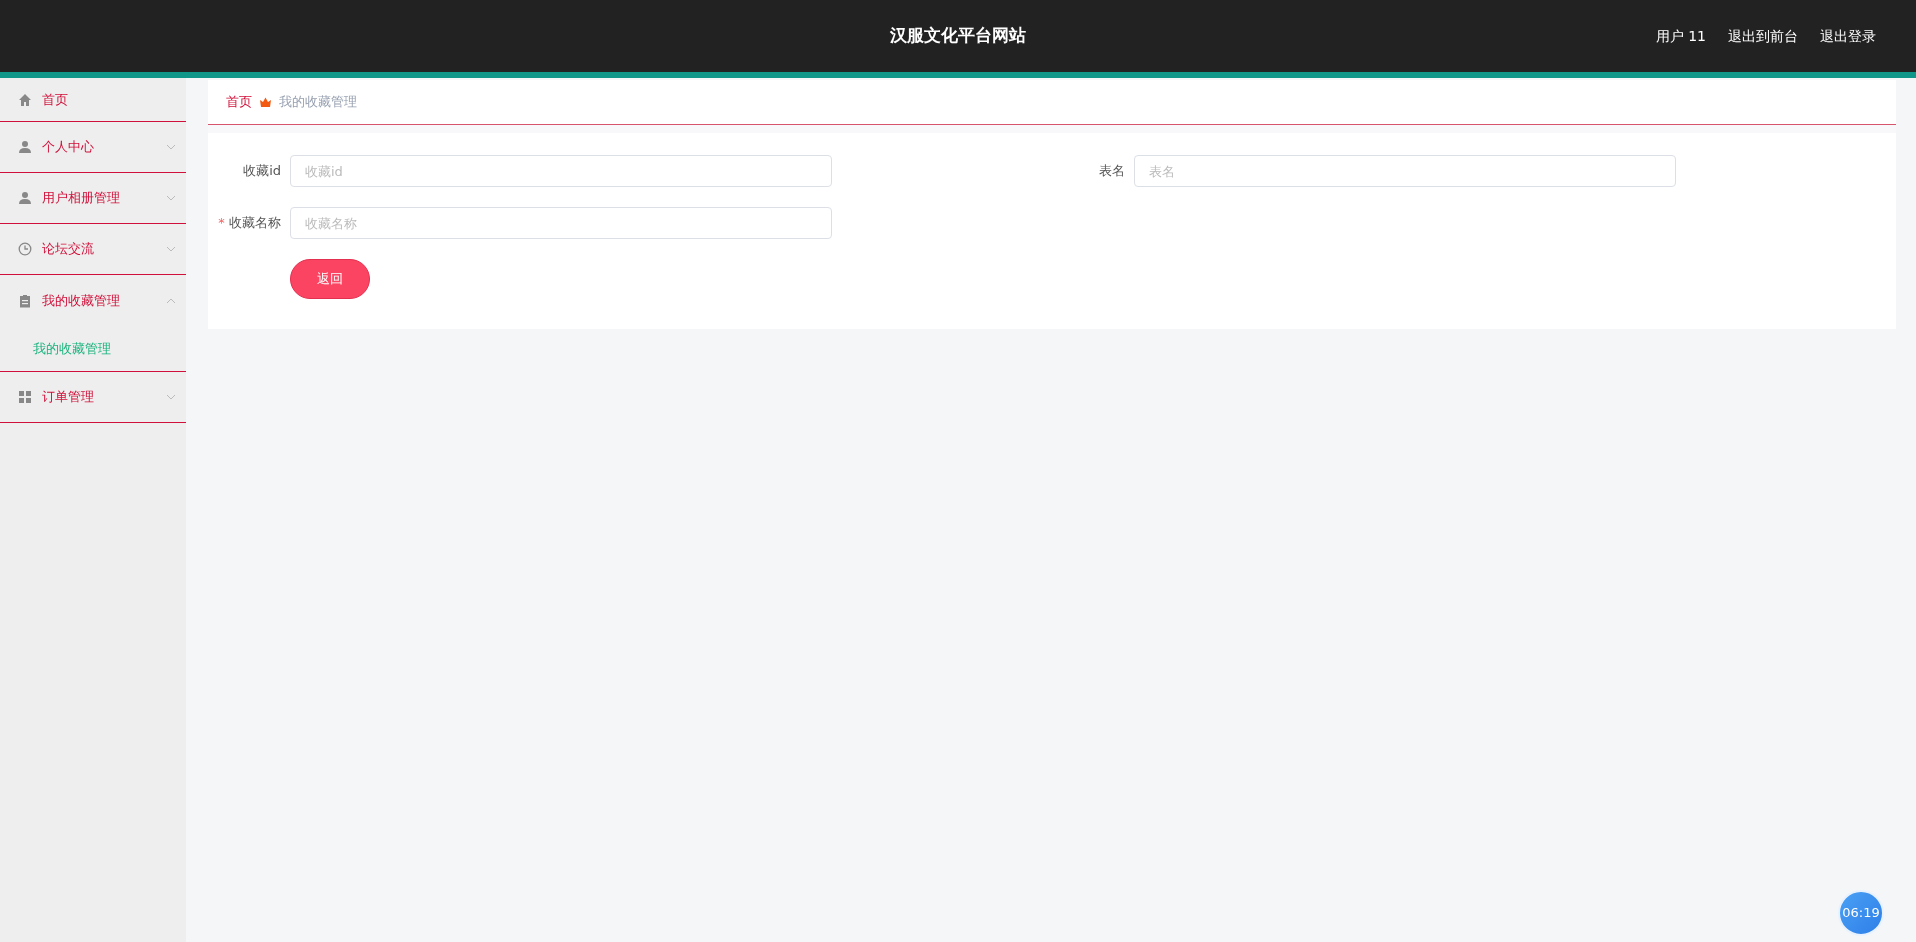 The width and height of the screenshot is (1916, 942). What do you see at coordinates (1405, 171) in the screenshot?
I see `input-field: 表名` at bounding box center [1405, 171].